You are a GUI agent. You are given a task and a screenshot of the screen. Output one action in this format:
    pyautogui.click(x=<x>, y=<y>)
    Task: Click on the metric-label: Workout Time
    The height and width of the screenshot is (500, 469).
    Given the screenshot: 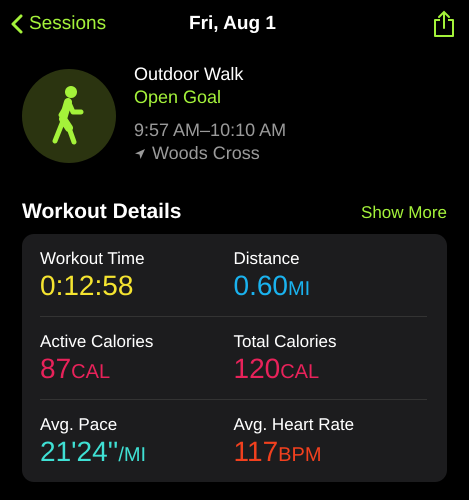 What is the action you would take?
    pyautogui.click(x=92, y=259)
    